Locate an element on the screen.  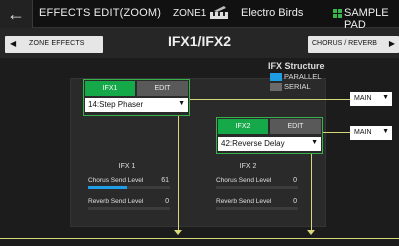
ifx2-type-value: 42:Reverse Delay is located at coordinates (253, 143).